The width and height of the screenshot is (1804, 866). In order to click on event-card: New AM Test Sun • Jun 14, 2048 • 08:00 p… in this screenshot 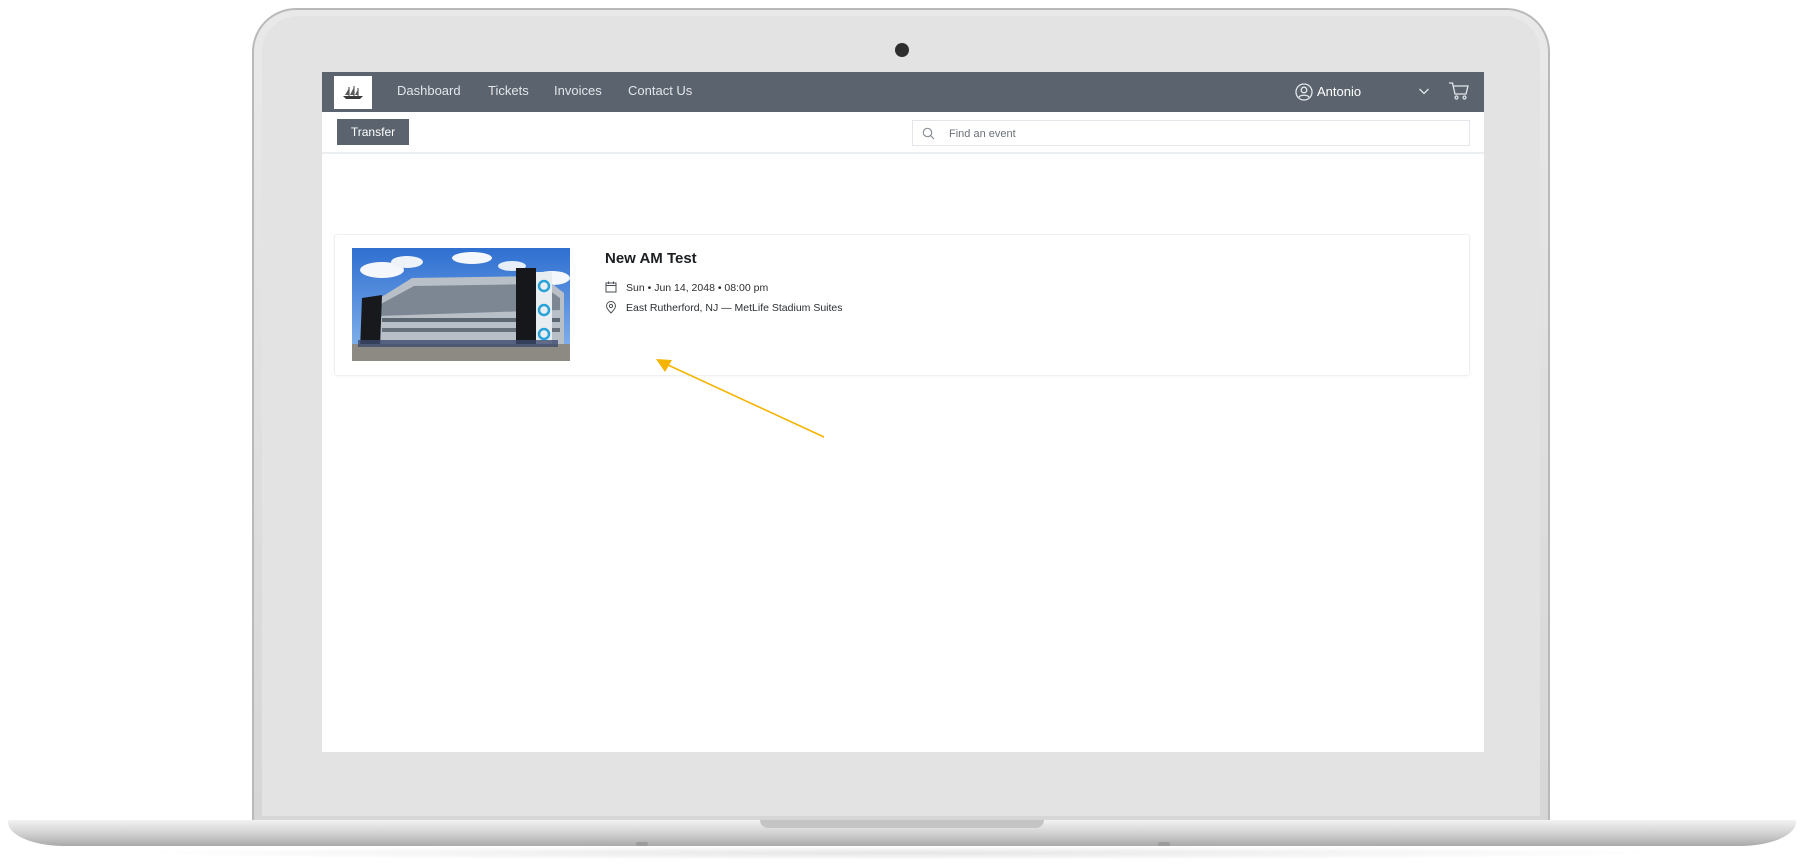, I will do `click(902, 305)`.